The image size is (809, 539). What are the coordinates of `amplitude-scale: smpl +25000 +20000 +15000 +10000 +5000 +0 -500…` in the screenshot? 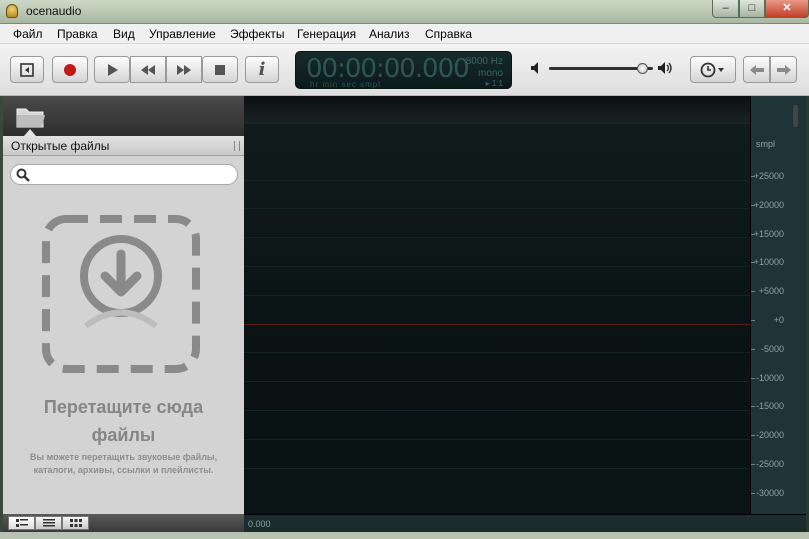 It's located at (778, 305).